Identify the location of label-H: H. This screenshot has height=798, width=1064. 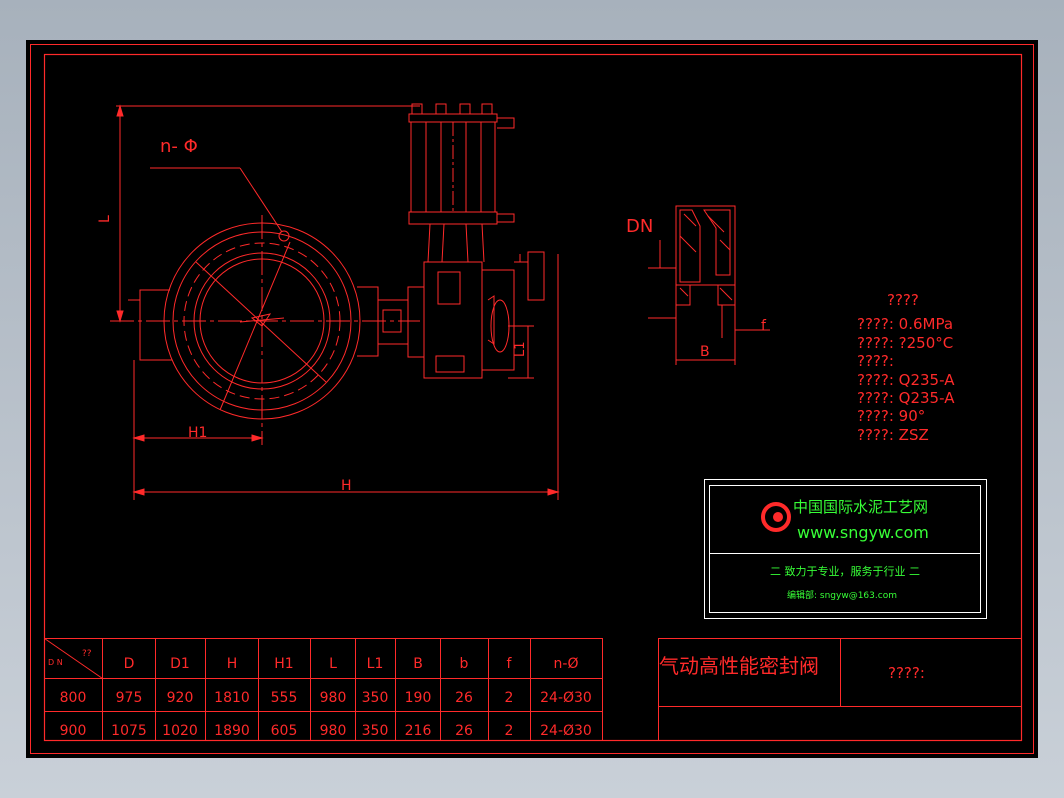
(346, 486).